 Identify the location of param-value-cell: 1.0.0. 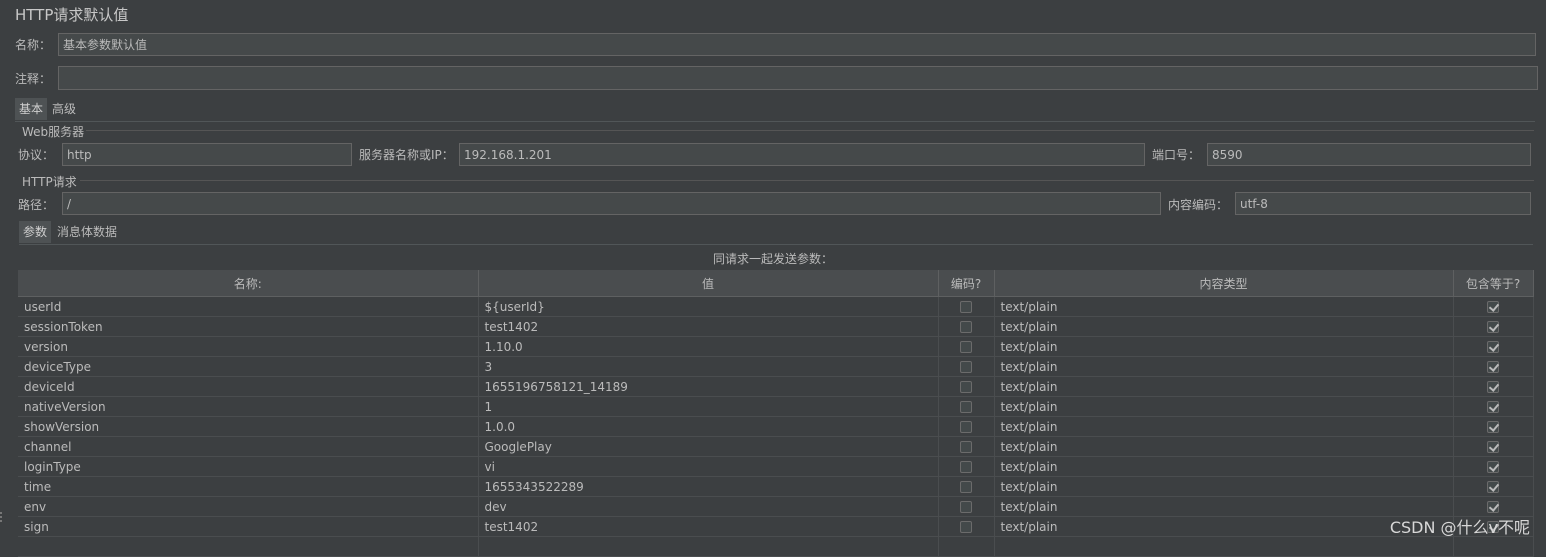
(708, 426).